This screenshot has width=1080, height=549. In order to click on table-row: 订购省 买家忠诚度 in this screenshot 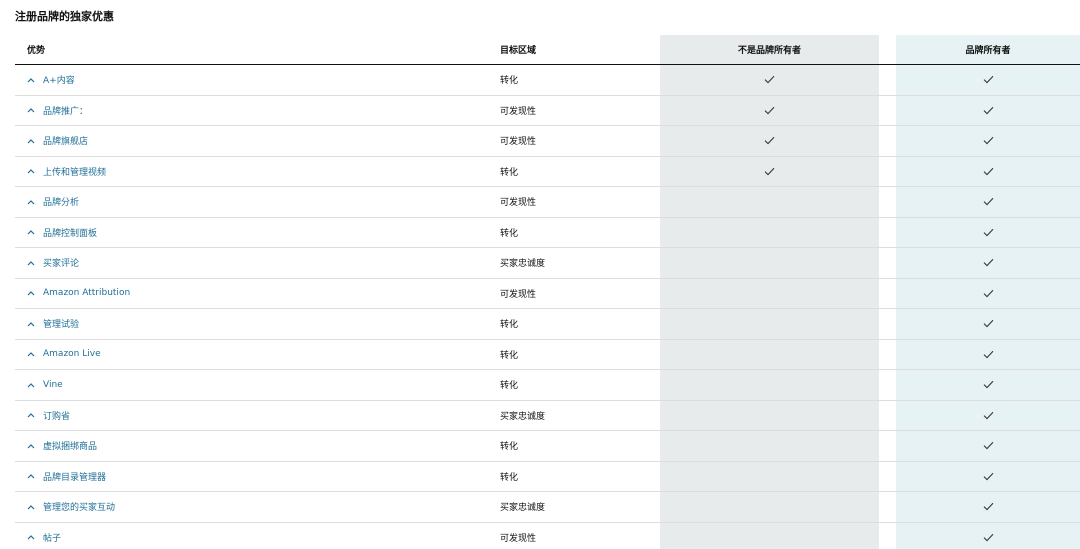, I will do `click(547, 416)`.